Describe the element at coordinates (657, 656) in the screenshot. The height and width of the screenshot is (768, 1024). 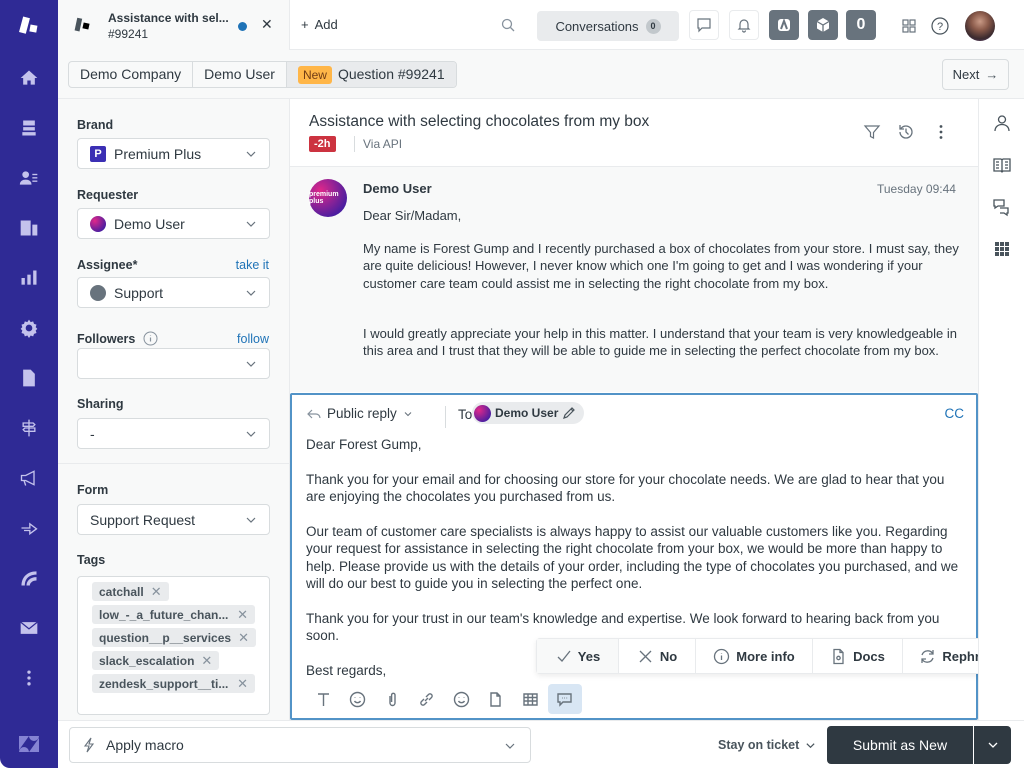
I see `no-button: No` at that location.